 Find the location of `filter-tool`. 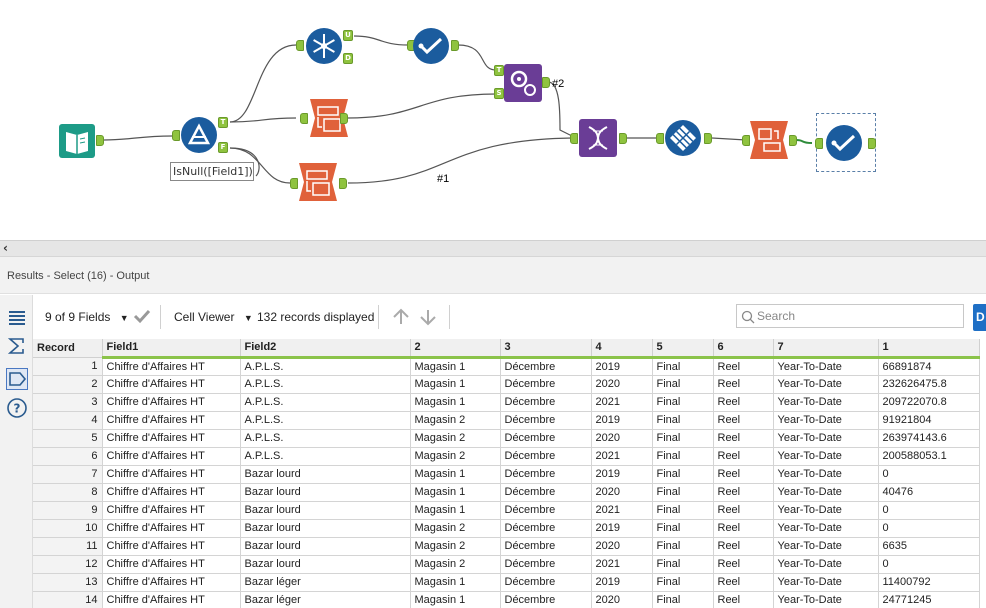

filter-tool is located at coordinates (199, 135).